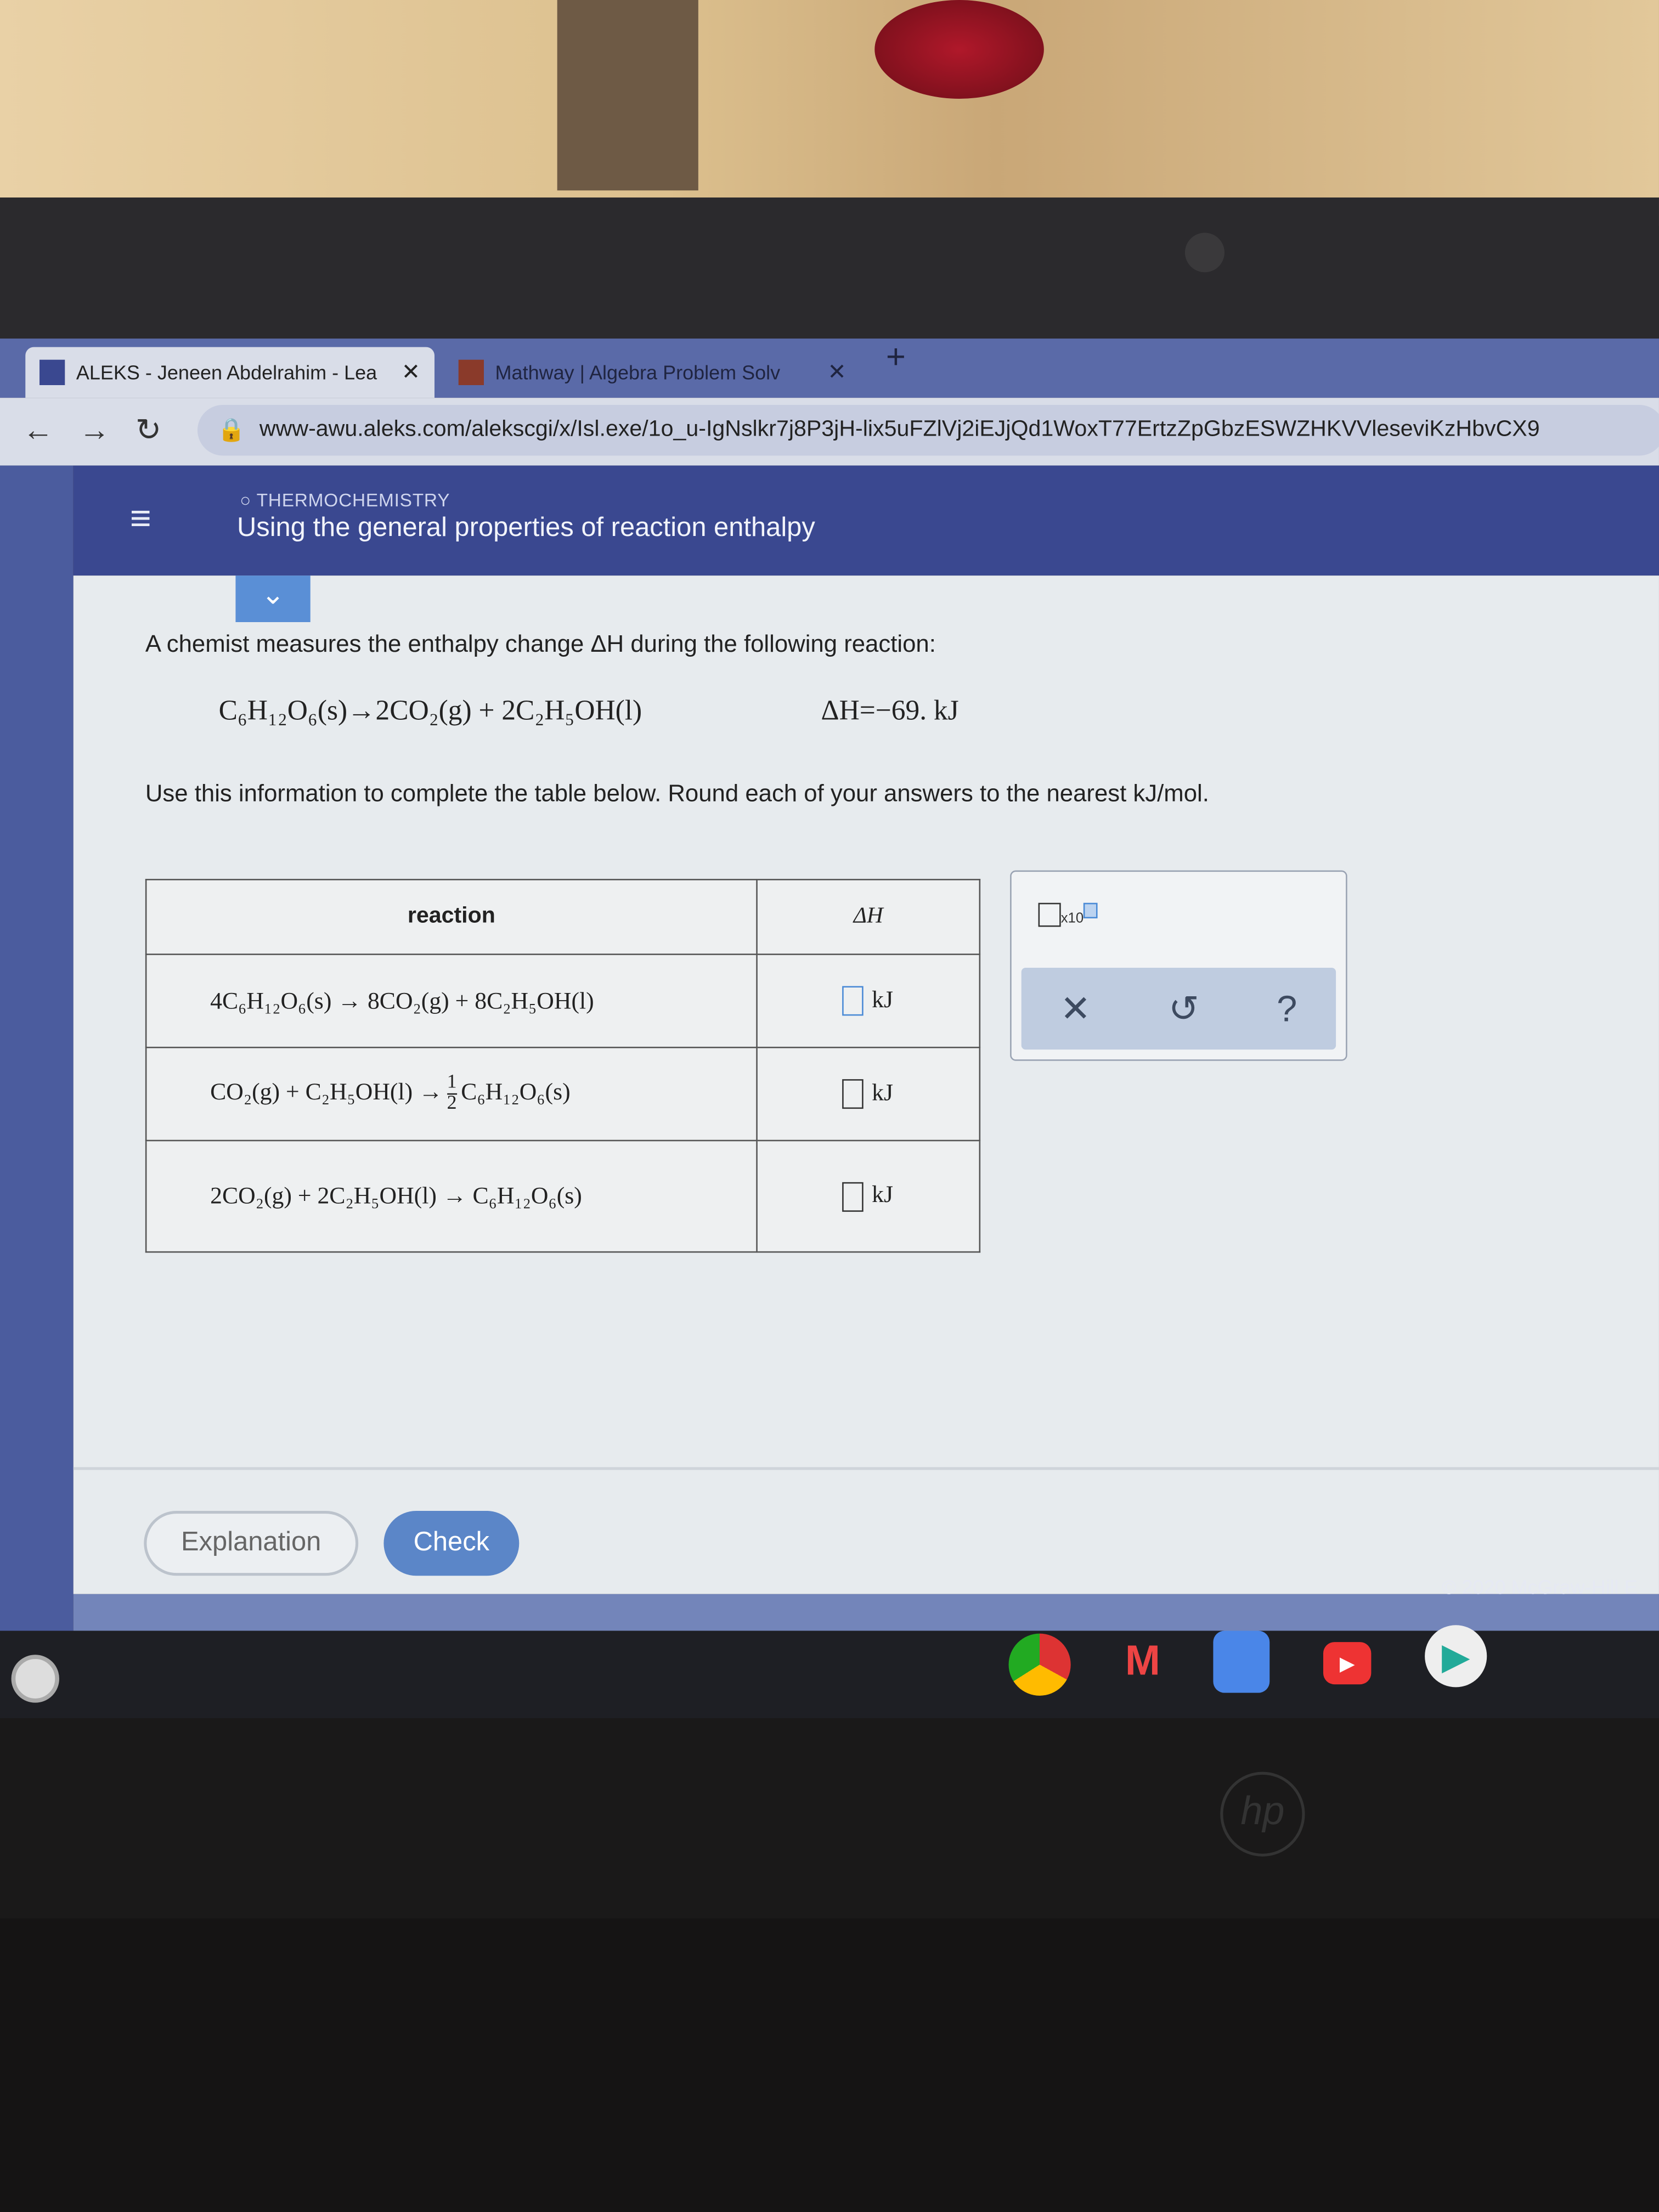 This screenshot has width=1659, height=2212. What do you see at coordinates (232, 431) in the screenshot?
I see `lock-icon: 🔒` at bounding box center [232, 431].